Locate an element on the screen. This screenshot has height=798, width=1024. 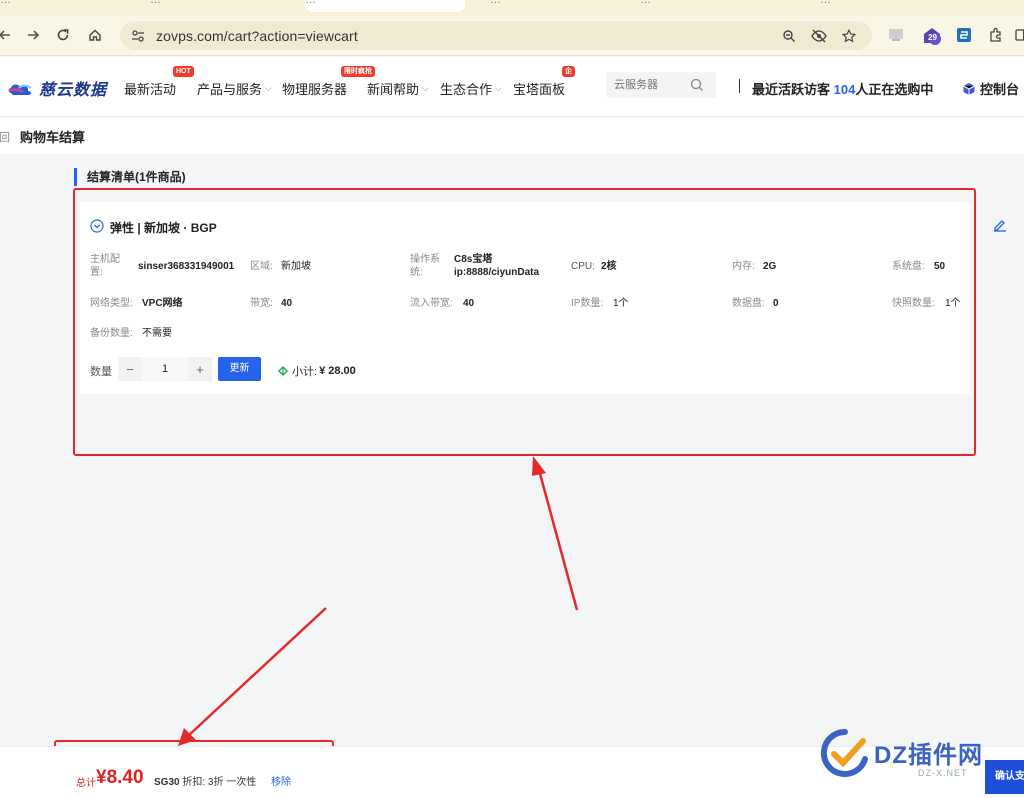
zoom-icon is located at coordinates (789, 36).